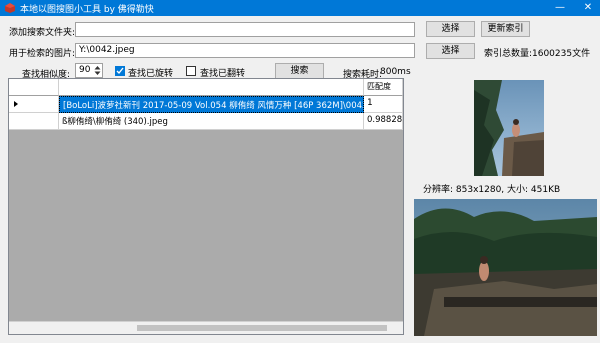  Describe the element at coordinates (245, 29) in the screenshot. I see `add-folder-input` at that location.